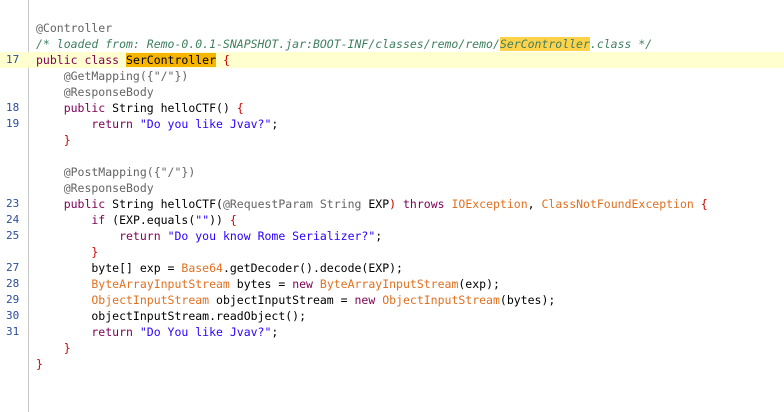  I want to click on code-token: ClassNotFoundException, so click(621, 204).